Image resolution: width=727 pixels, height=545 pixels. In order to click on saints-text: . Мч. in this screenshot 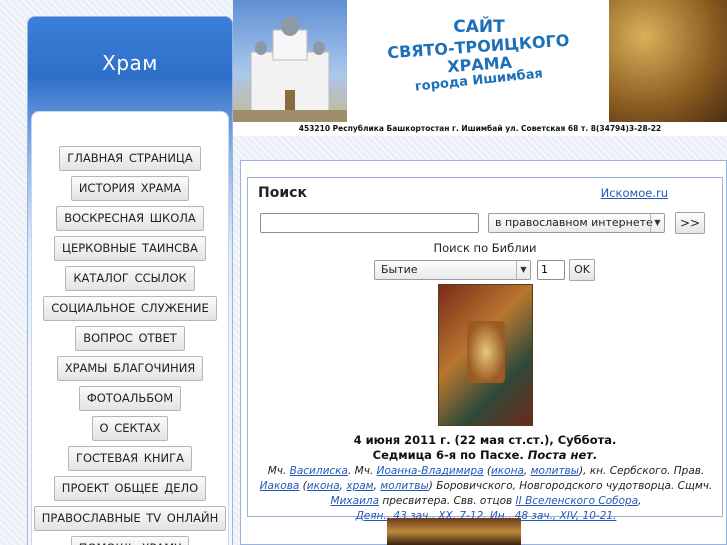, I will do `click(362, 471)`.